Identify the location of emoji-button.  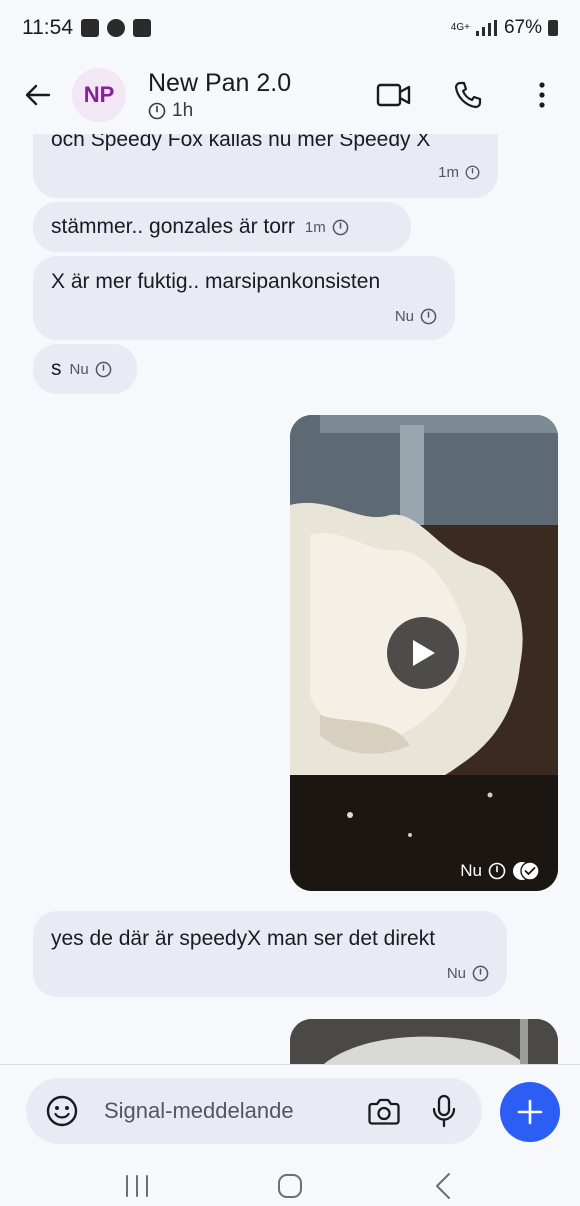
(62, 1111).